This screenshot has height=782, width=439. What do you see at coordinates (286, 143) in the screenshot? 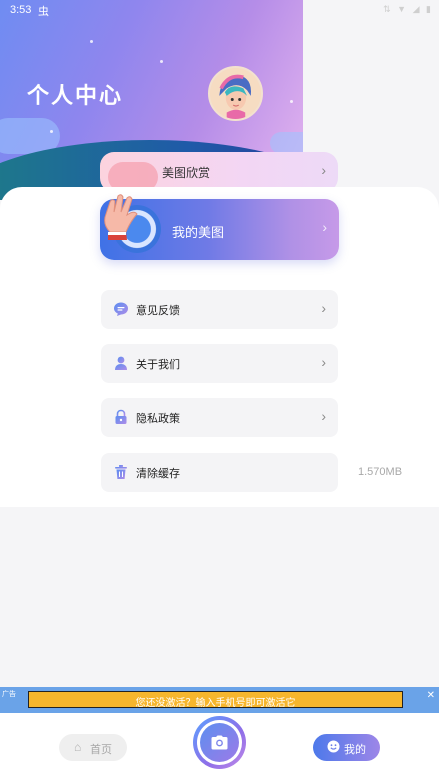
I see `cloud-decoration` at bounding box center [286, 143].